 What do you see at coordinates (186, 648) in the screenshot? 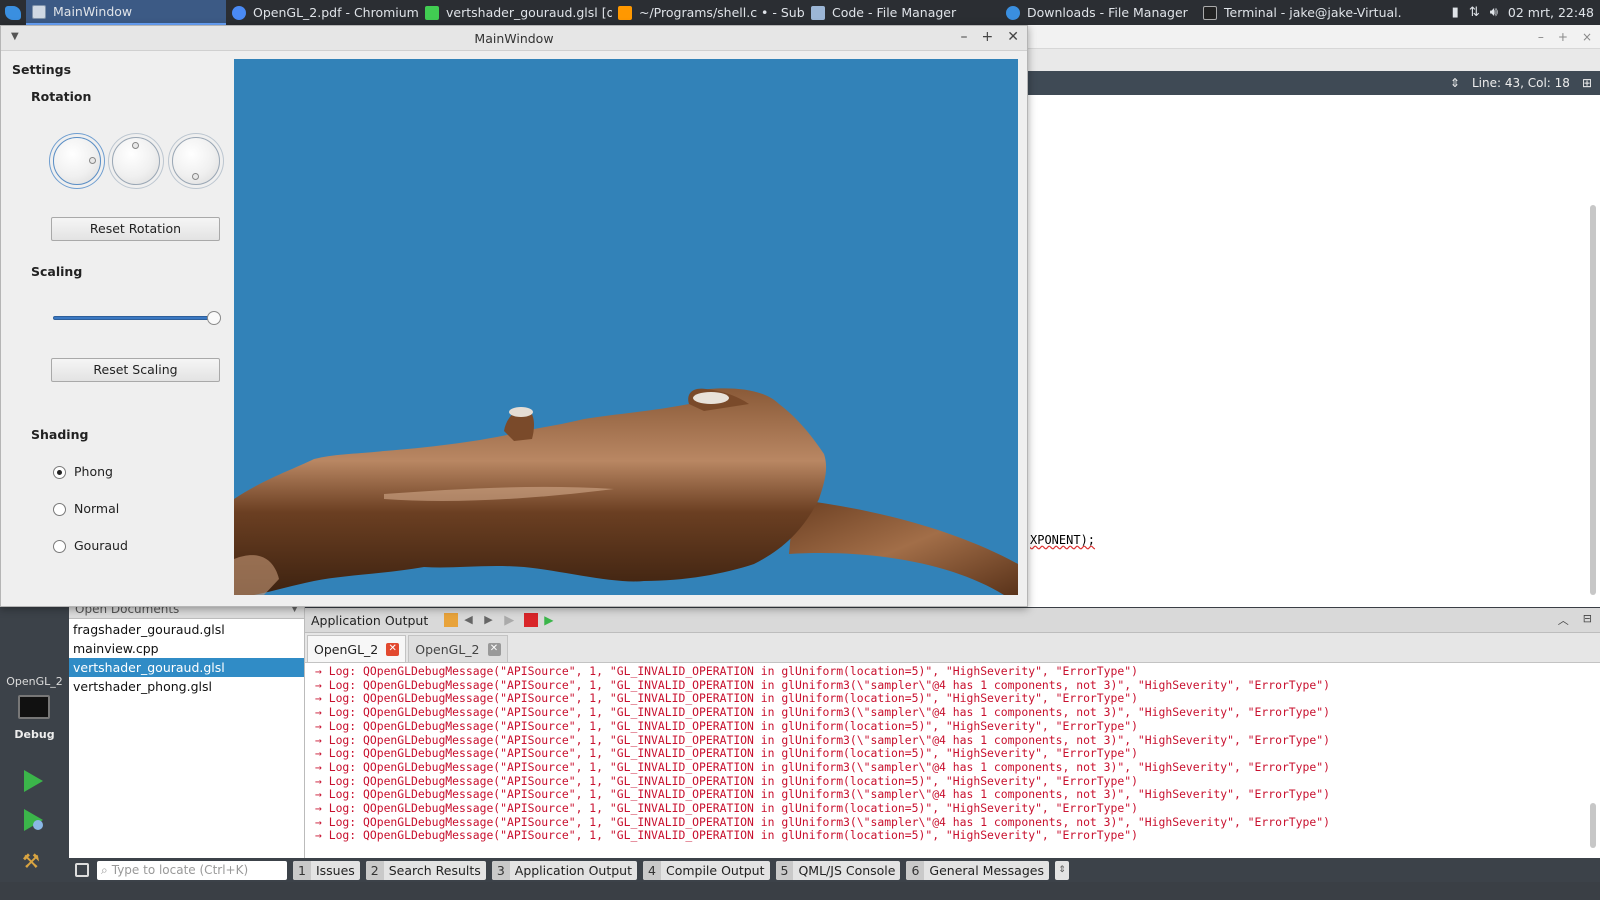
I see `list-item: mainview.cpp` at bounding box center [186, 648].